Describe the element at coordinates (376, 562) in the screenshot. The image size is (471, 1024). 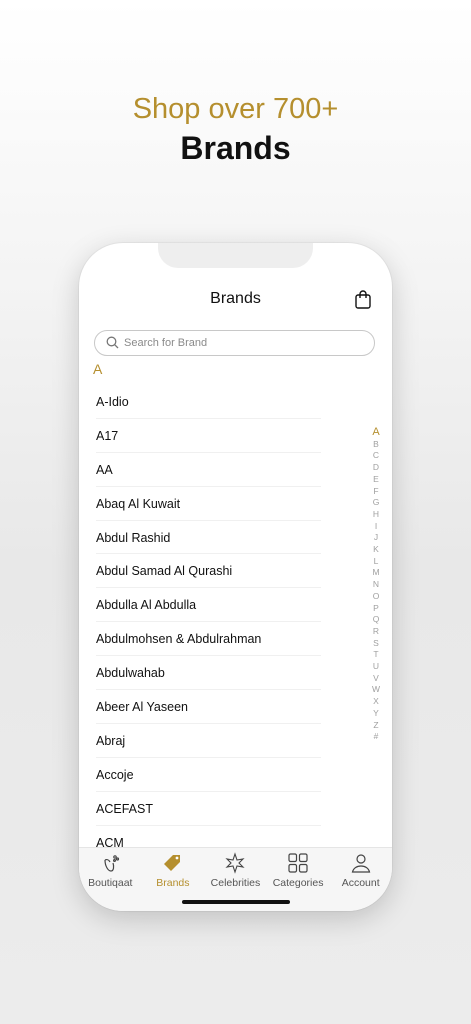
I see `index-letter: L` at that location.